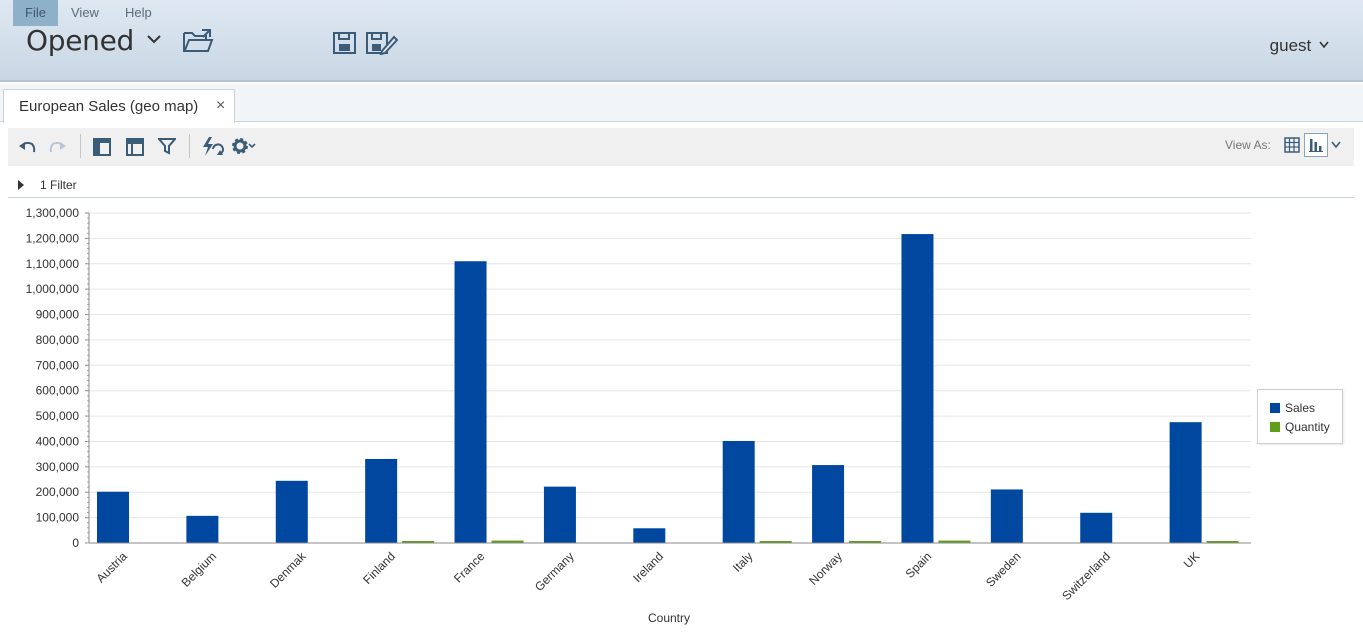  I want to click on y-tick-label: 1,000,000, so click(53, 289).